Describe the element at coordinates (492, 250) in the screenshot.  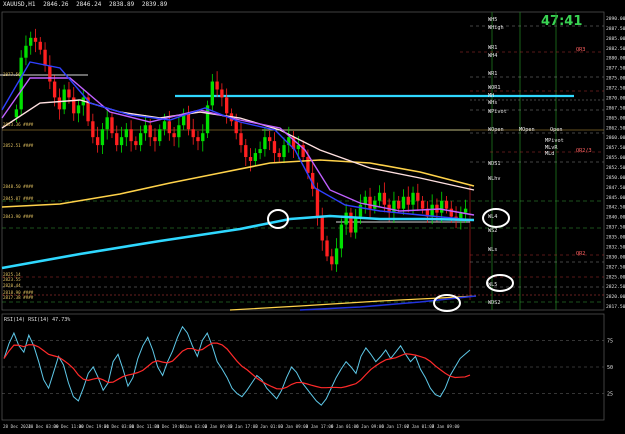
I see `level-label: WLs` at that location.